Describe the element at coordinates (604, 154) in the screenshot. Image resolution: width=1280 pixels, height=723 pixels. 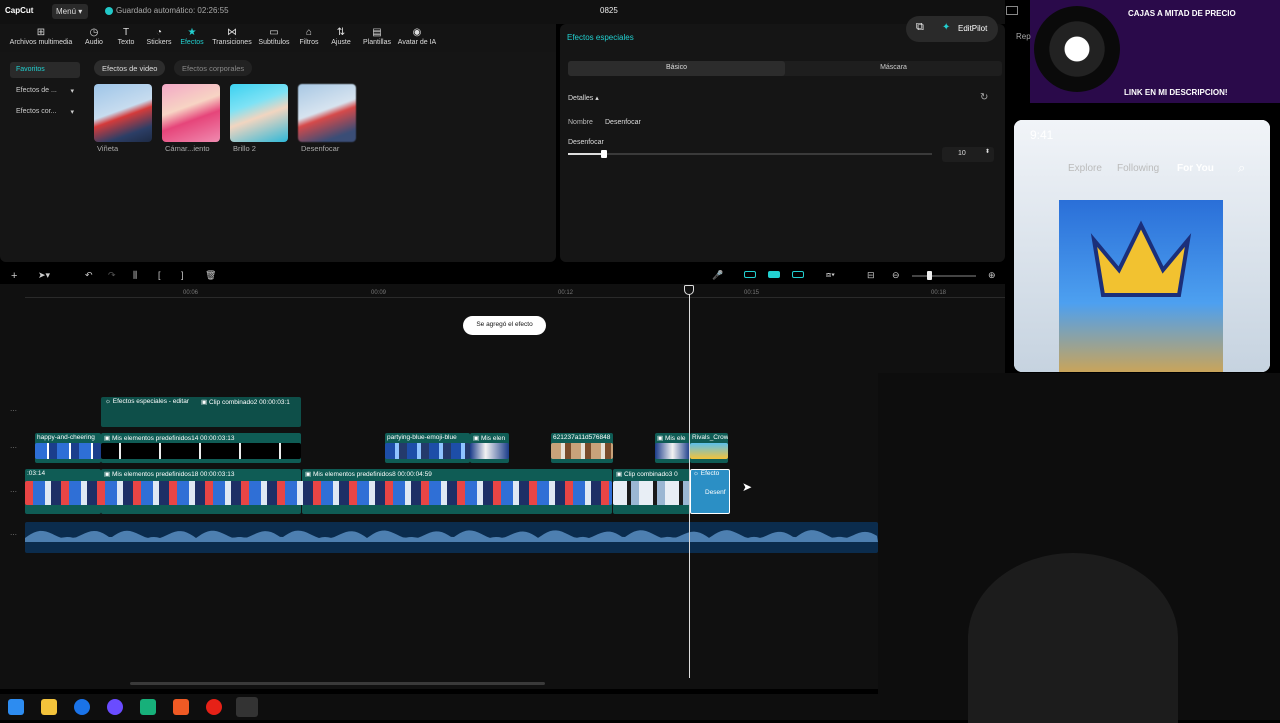
I see `blur-slider-handle` at that location.